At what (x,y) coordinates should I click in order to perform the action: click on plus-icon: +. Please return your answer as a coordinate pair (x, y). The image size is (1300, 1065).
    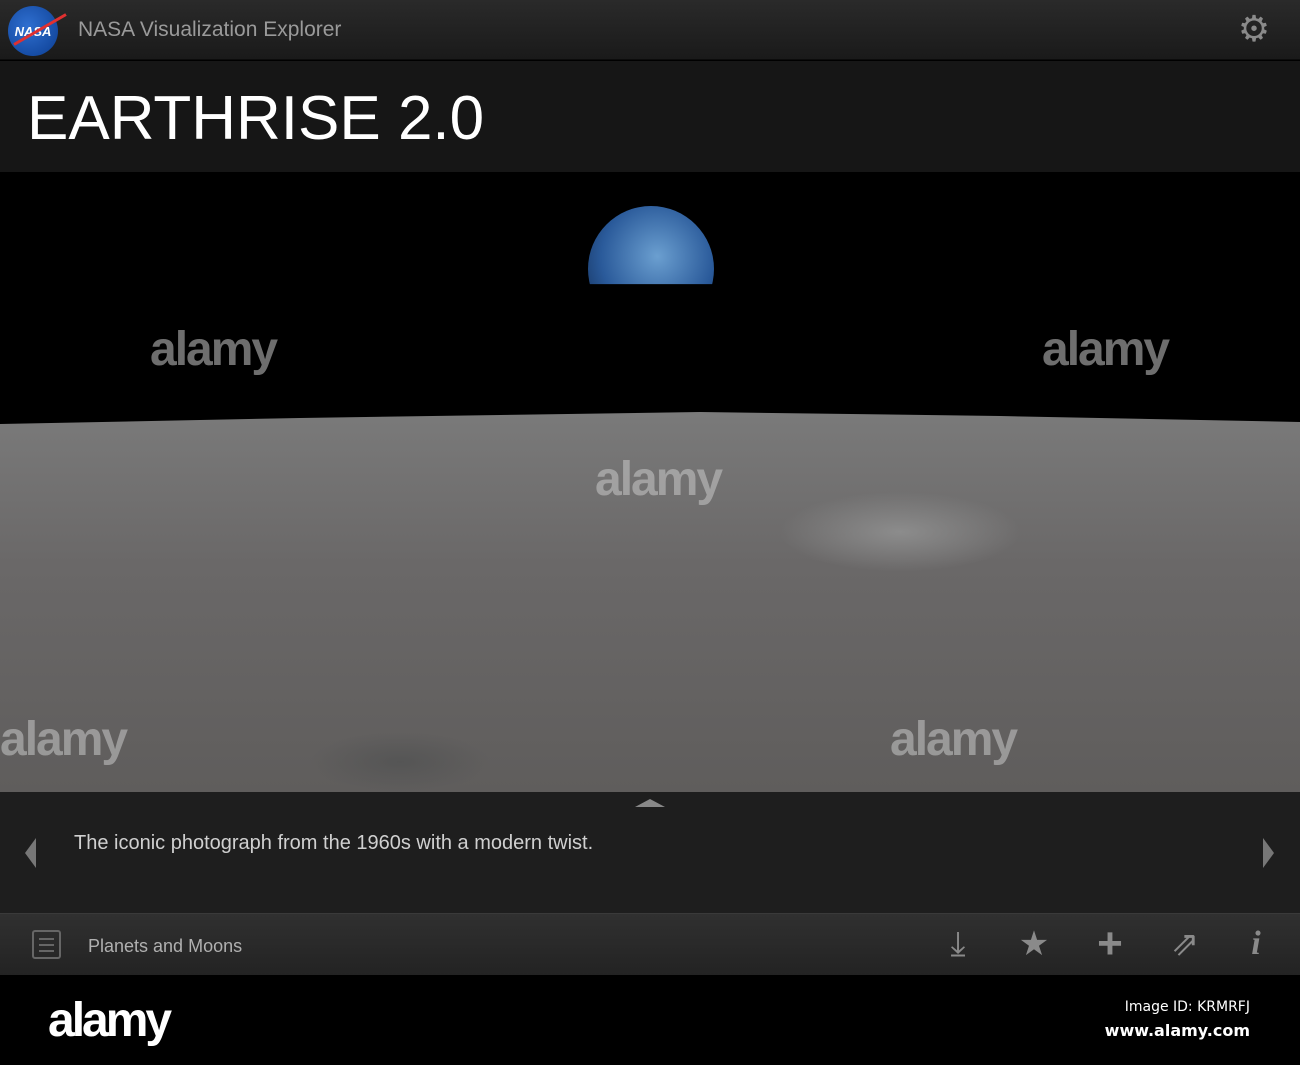
    Looking at the image, I should click on (1110, 944).